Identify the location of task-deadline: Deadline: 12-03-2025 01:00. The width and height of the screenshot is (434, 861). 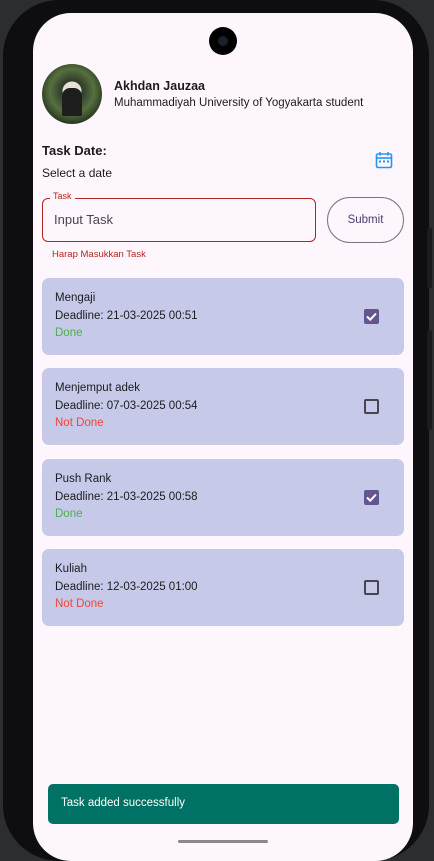
(126, 587).